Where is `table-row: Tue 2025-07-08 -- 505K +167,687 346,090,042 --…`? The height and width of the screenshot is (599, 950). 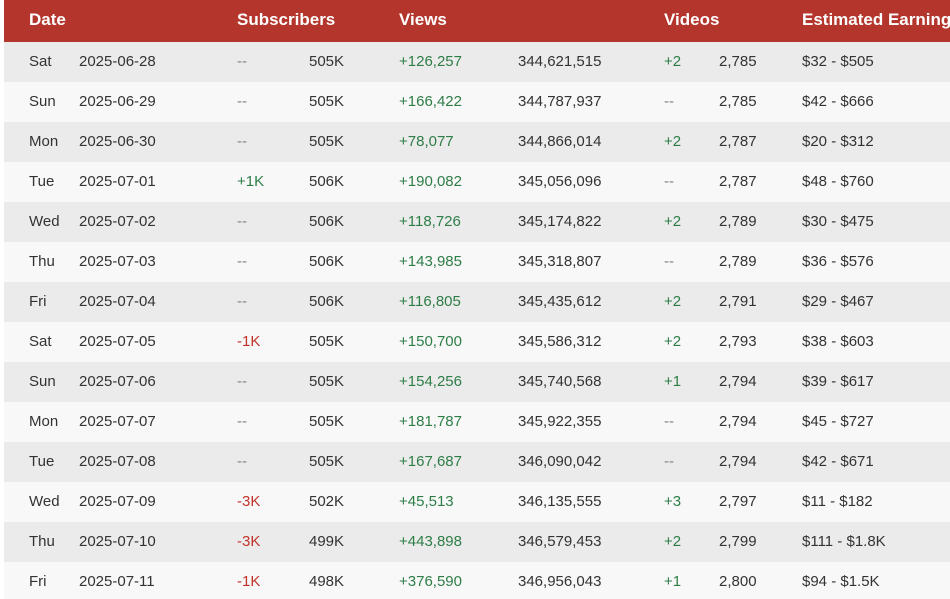
table-row: Tue 2025-07-08 -- 505K +167,687 346,090,042 --… is located at coordinates (477, 462).